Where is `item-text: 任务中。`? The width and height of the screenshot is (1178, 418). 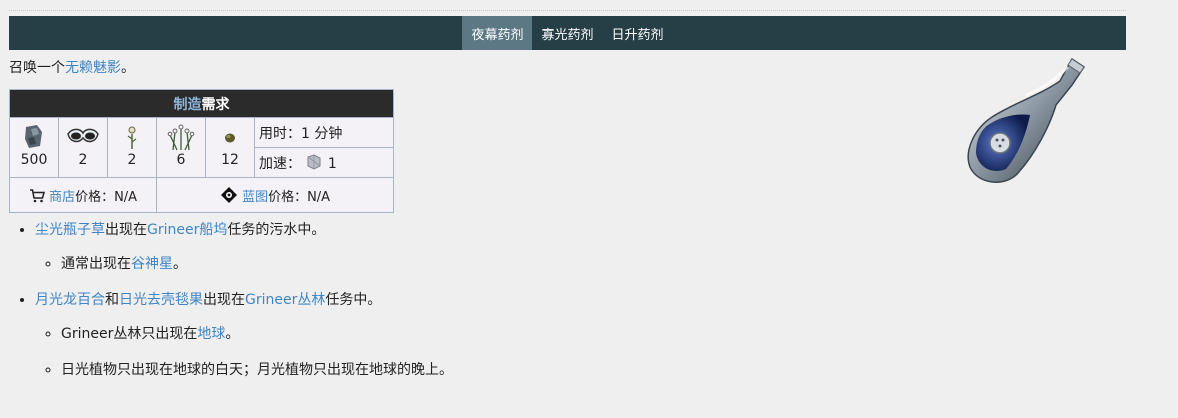
item-text: 任务中。 is located at coordinates (353, 300).